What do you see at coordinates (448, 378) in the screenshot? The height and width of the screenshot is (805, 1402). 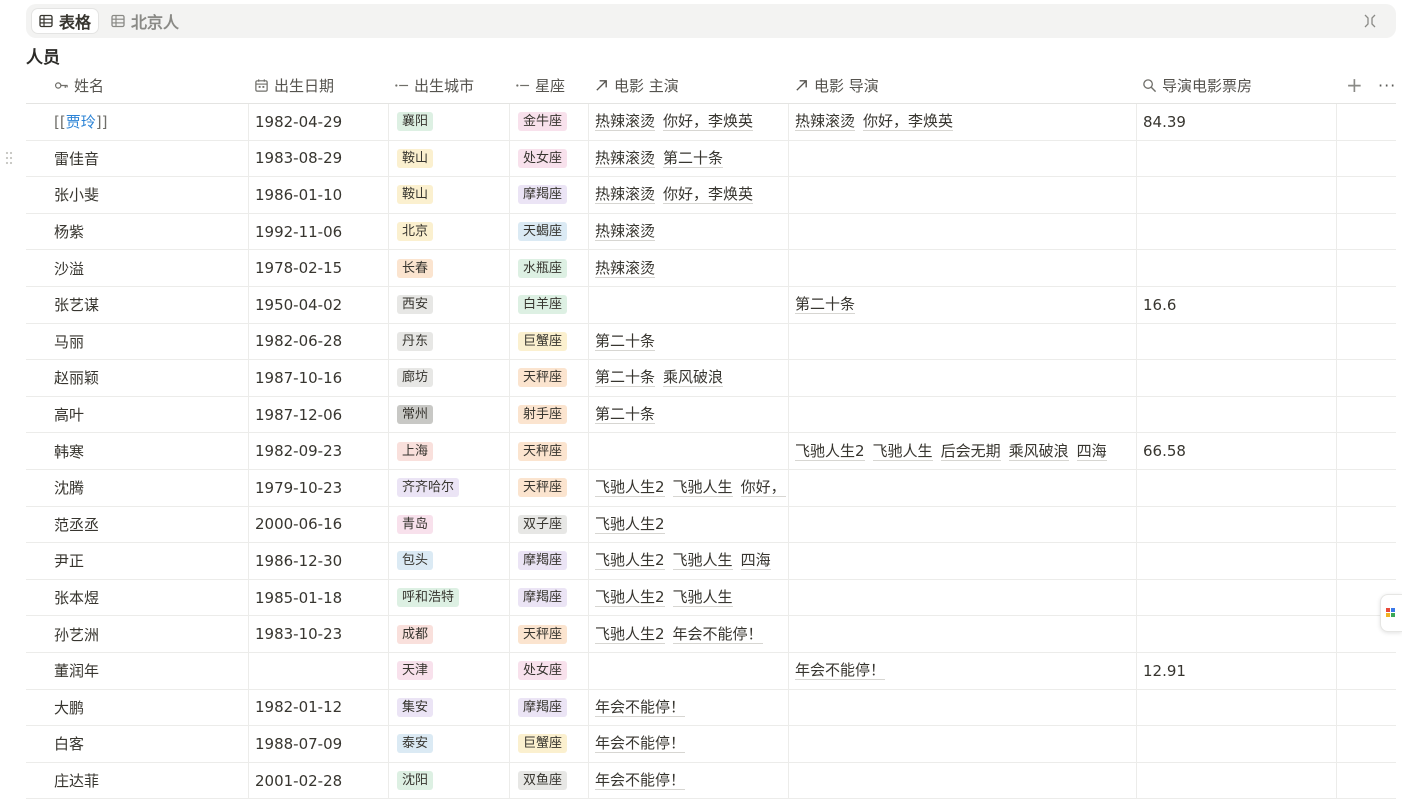 I see `cell-birth-city: 廊坊` at bounding box center [448, 378].